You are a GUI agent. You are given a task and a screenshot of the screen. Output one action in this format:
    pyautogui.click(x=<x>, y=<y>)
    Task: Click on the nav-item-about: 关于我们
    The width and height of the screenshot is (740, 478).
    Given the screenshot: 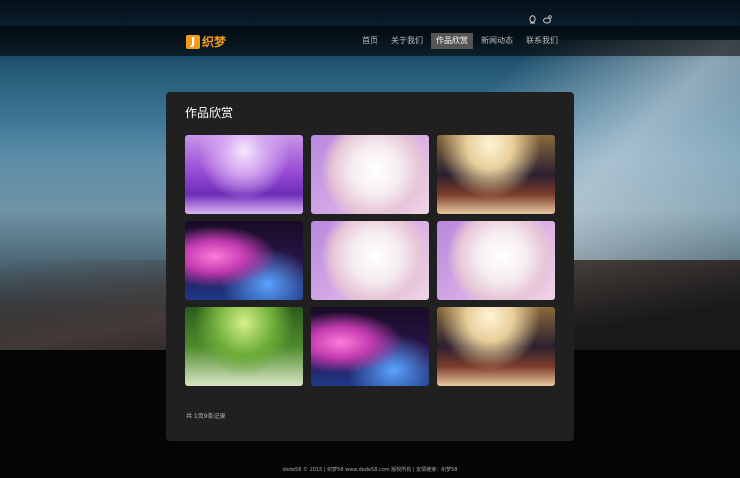 What is the action you would take?
    pyautogui.click(x=407, y=41)
    